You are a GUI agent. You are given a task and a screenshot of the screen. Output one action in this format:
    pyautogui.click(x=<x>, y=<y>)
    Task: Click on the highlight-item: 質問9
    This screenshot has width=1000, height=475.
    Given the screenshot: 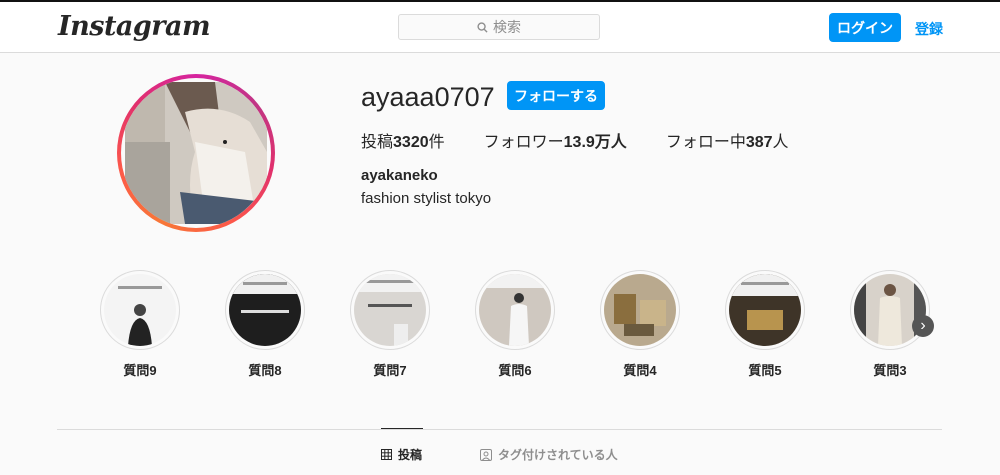 What is the action you would take?
    pyautogui.click(x=140, y=324)
    